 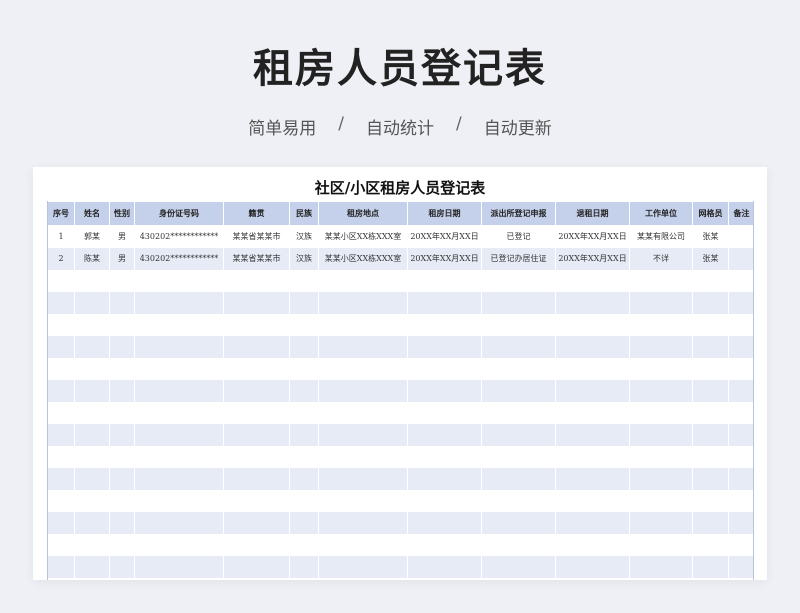 I want to click on table-cell: 某某有限公司, so click(x=661, y=236).